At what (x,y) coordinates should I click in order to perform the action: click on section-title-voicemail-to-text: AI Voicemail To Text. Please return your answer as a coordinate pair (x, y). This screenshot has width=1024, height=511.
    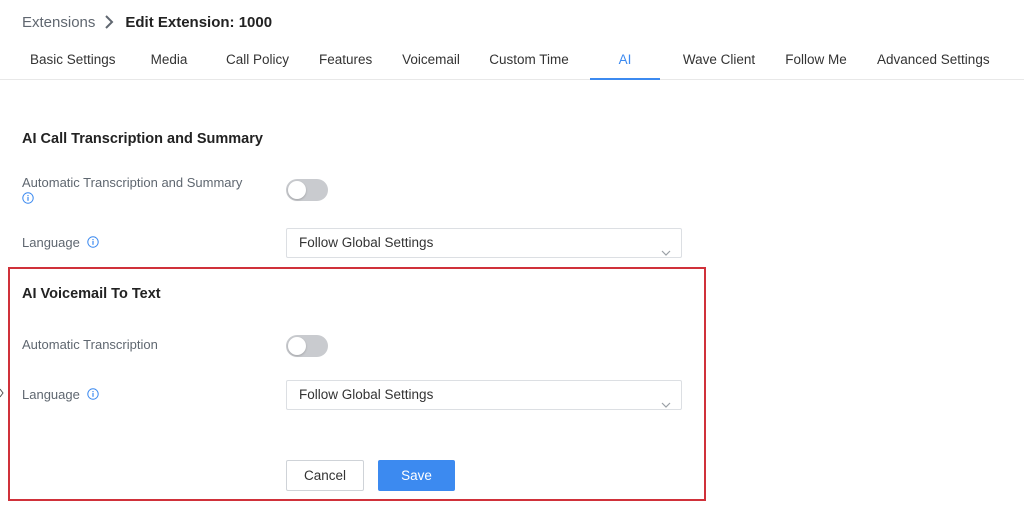
    Looking at the image, I should click on (91, 294).